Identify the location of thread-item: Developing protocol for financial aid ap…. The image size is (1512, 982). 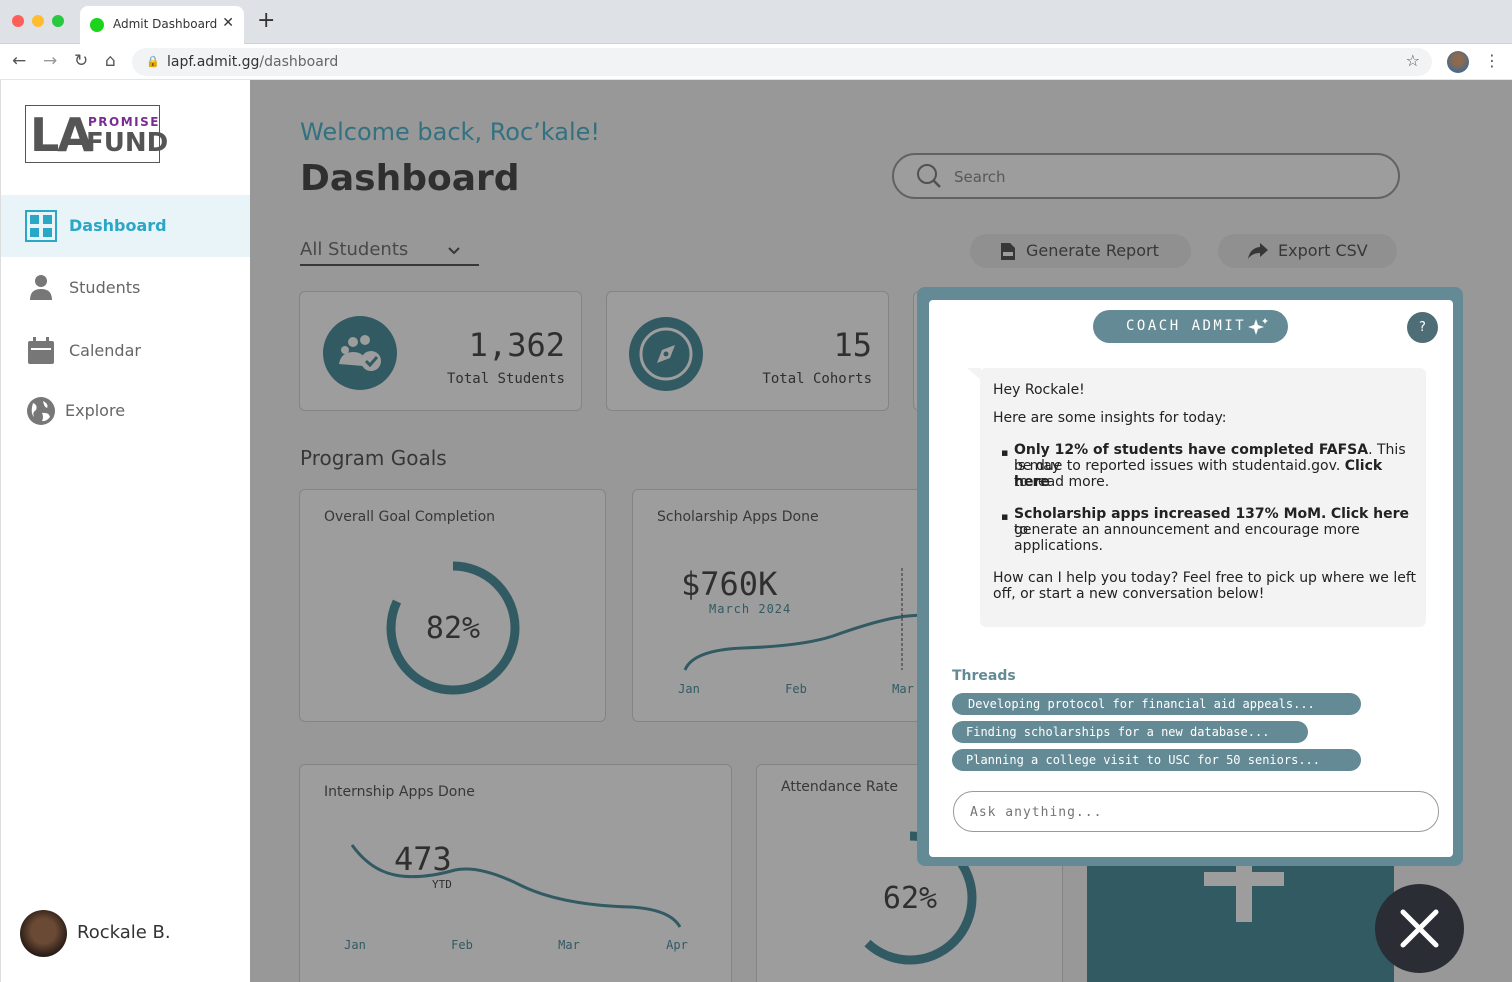
(1156, 704).